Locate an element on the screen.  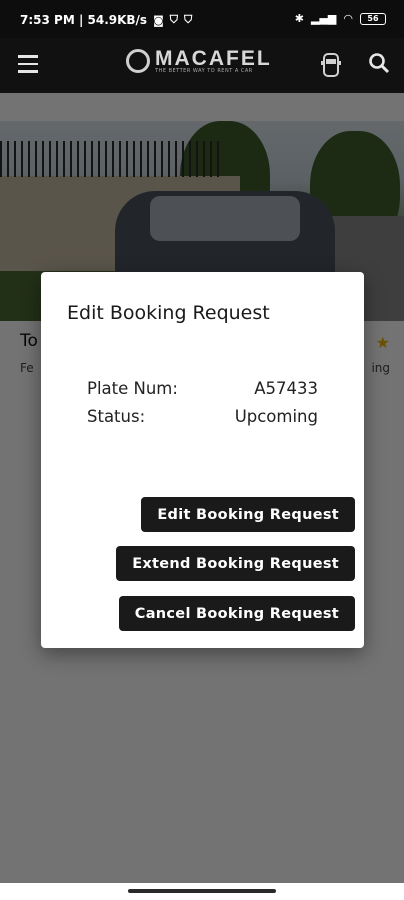
logo-text: MACAFEL is located at coordinates (213, 58).